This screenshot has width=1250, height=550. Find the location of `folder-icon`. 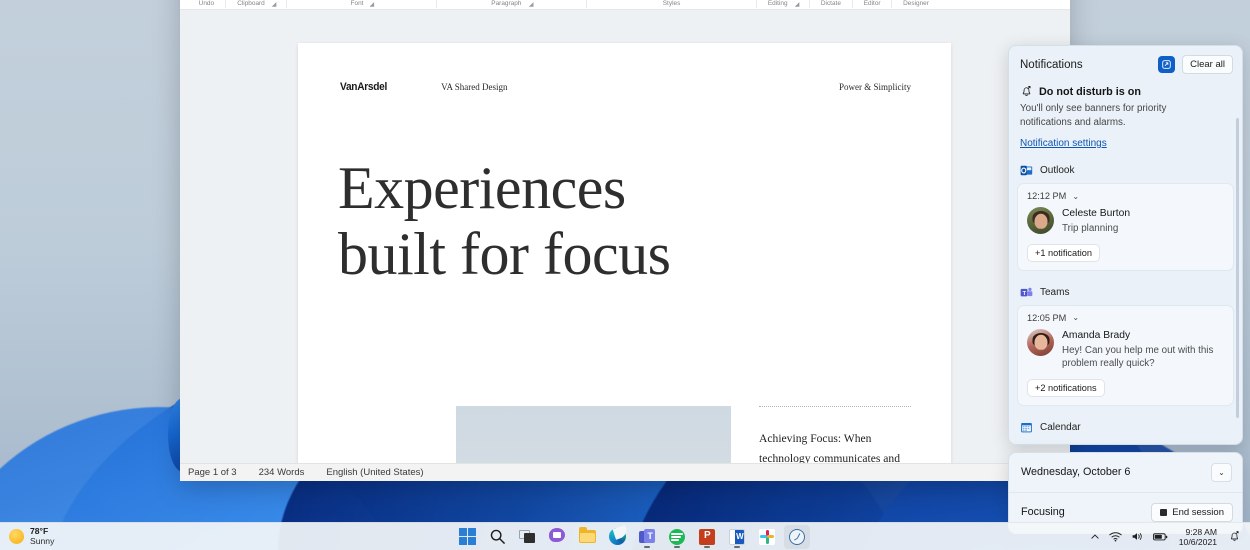

folder-icon is located at coordinates (587, 536).